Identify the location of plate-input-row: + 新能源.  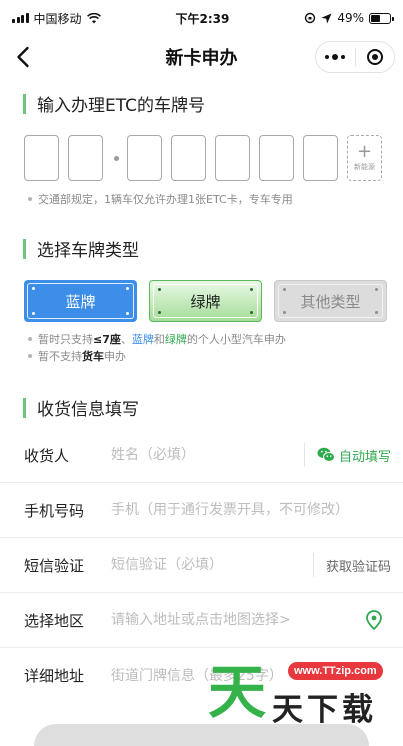
(201, 158).